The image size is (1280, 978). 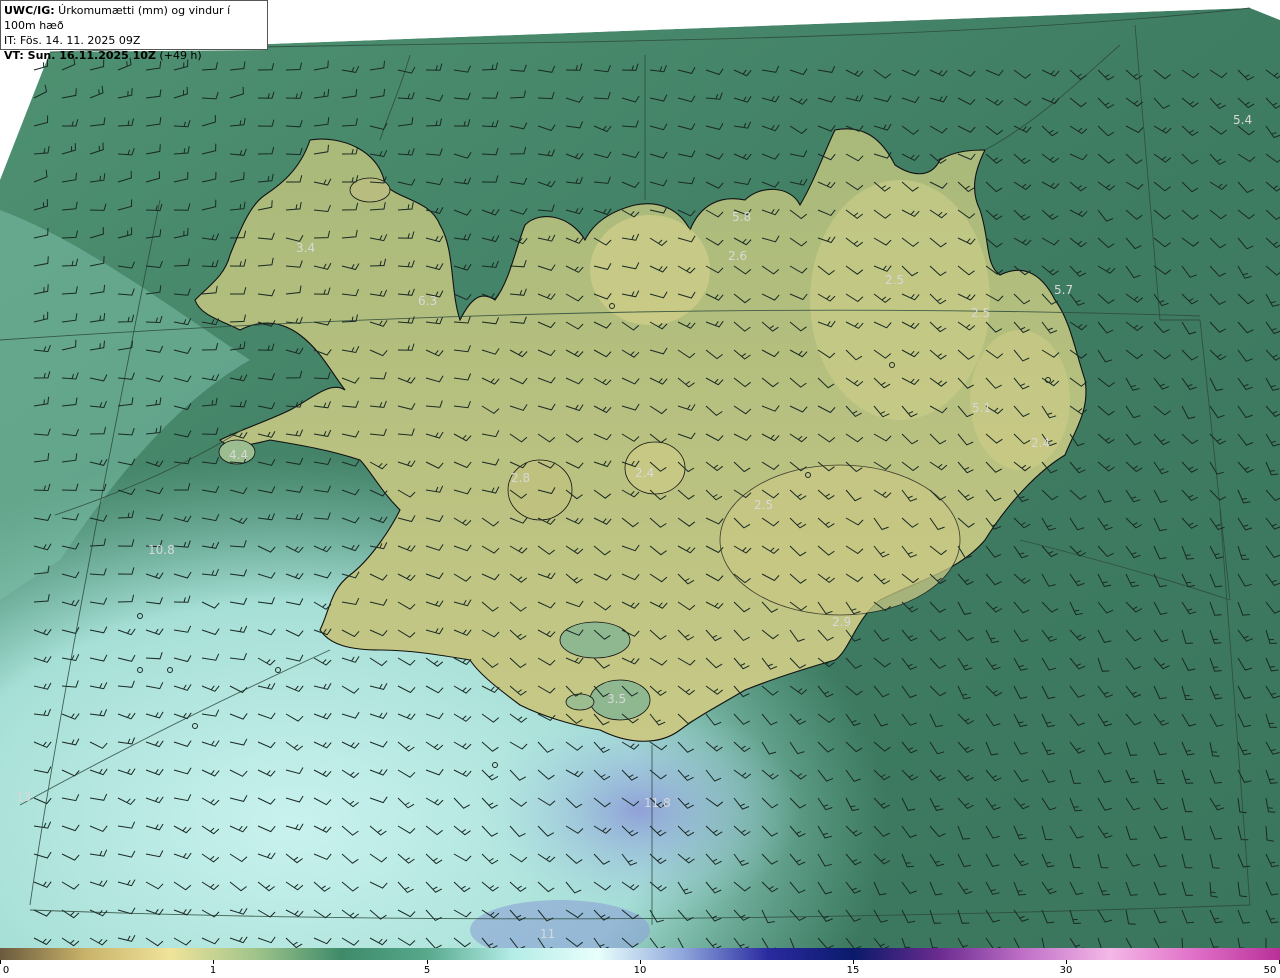 I want to click on value-label: 13, so click(x=23, y=797).